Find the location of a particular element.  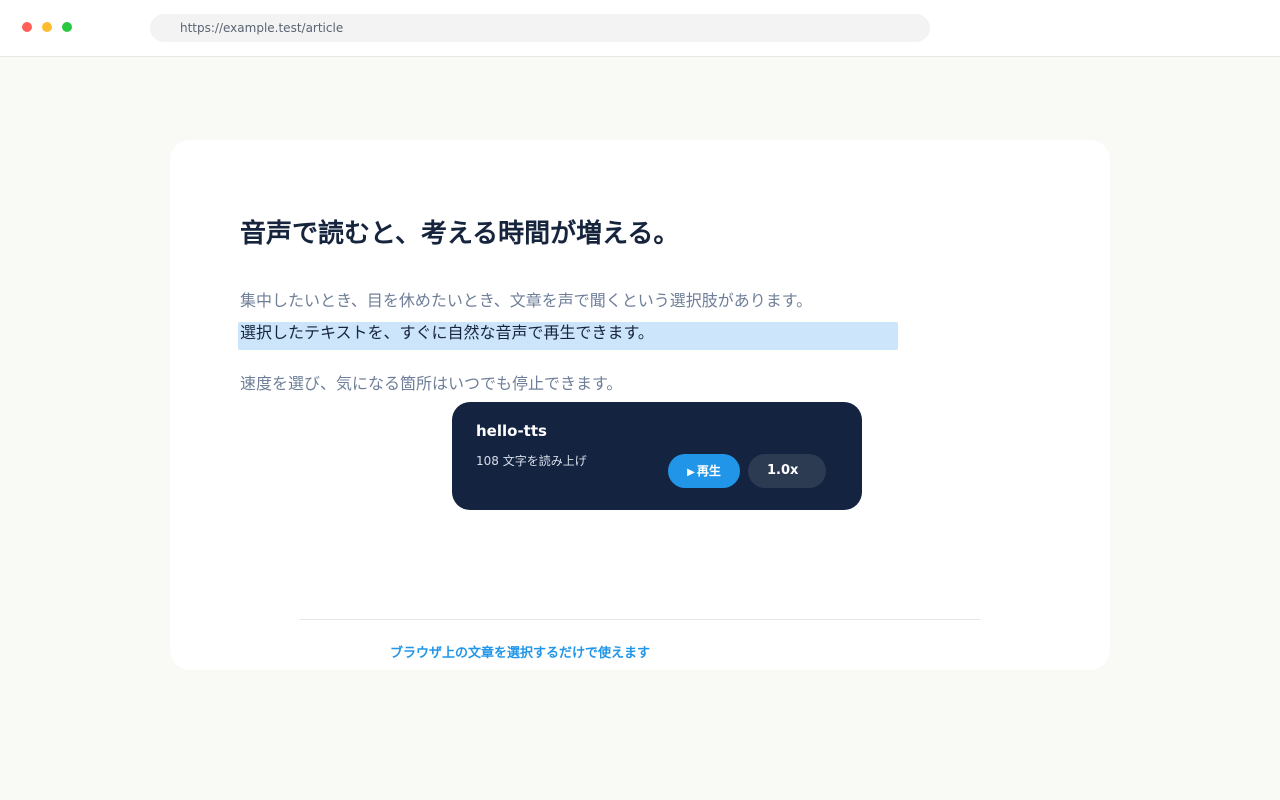

play-button: ▶ 再生 is located at coordinates (704, 471).